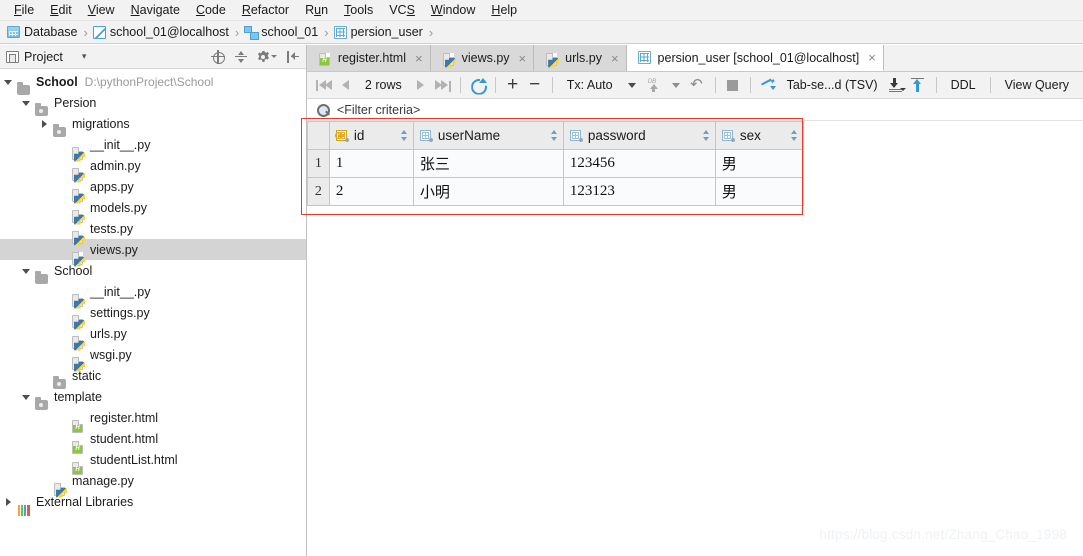  Describe the element at coordinates (318, 163) in the screenshot. I see `row-number-cell: 1` at that location.